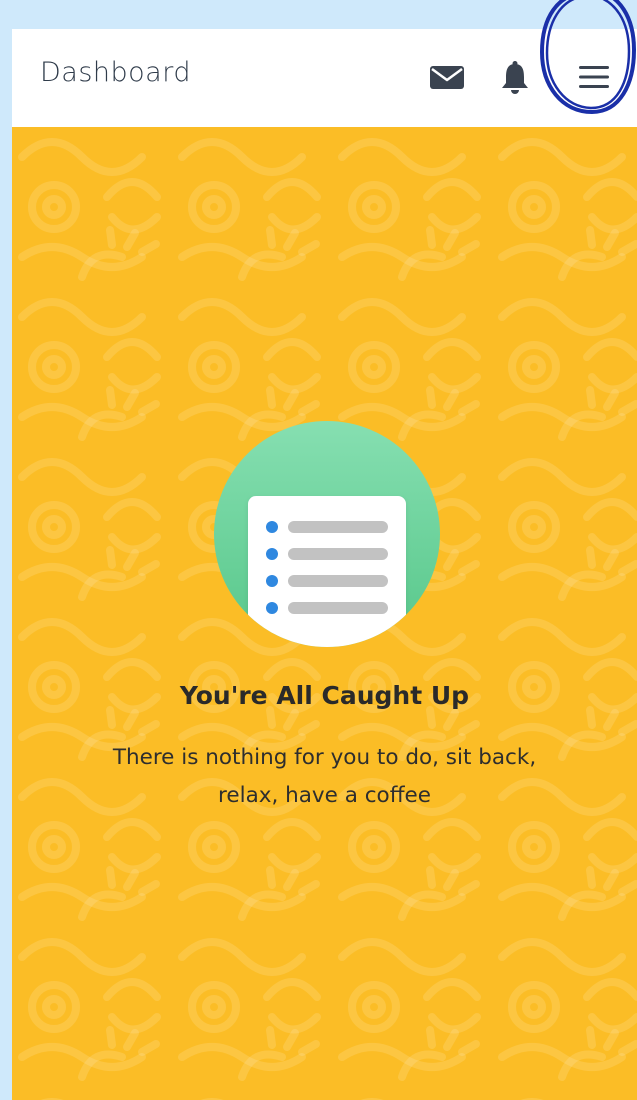 The width and height of the screenshot is (637, 1100). What do you see at coordinates (327, 571) in the screenshot?
I see `checklist-document-icon` at bounding box center [327, 571].